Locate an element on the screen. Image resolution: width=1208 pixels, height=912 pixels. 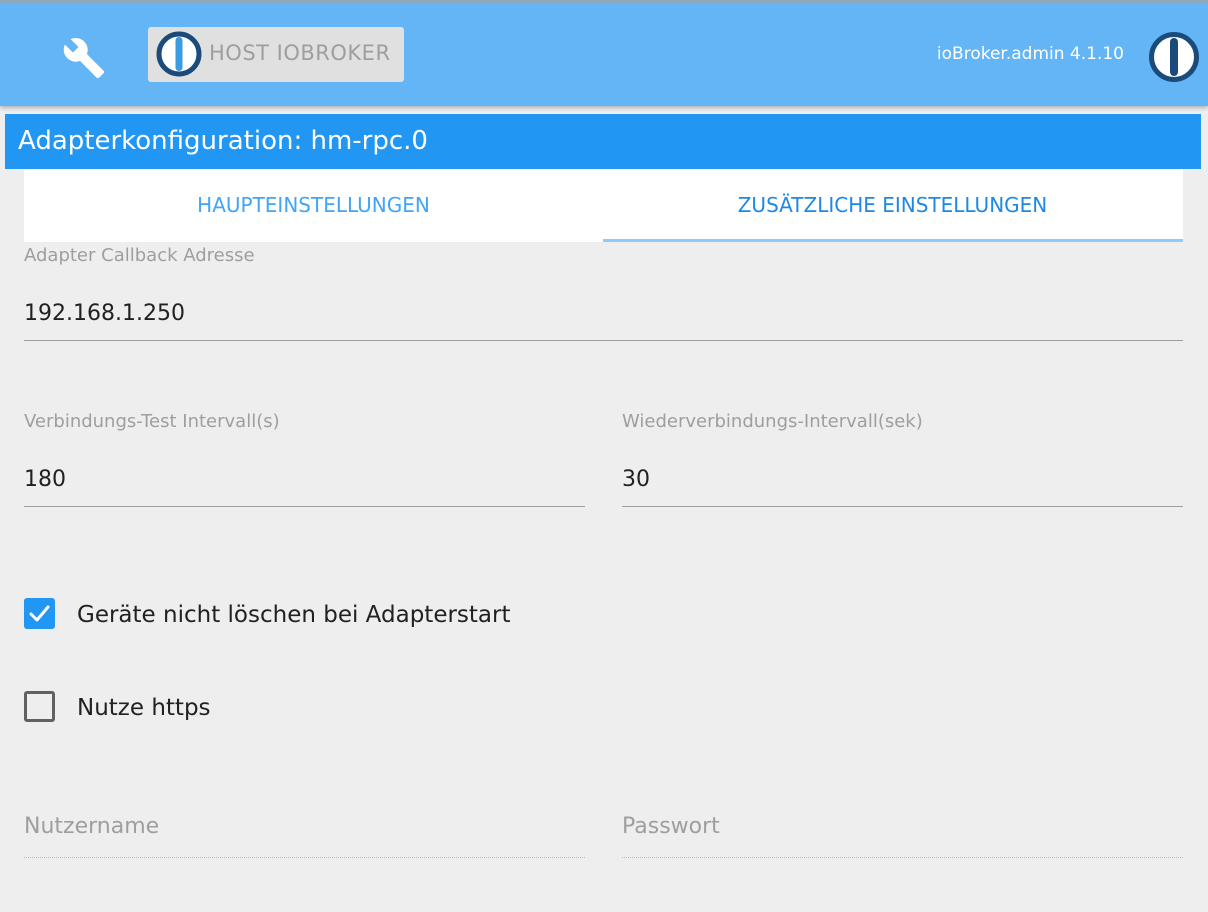
use-https-checkbox is located at coordinates (39, 706).